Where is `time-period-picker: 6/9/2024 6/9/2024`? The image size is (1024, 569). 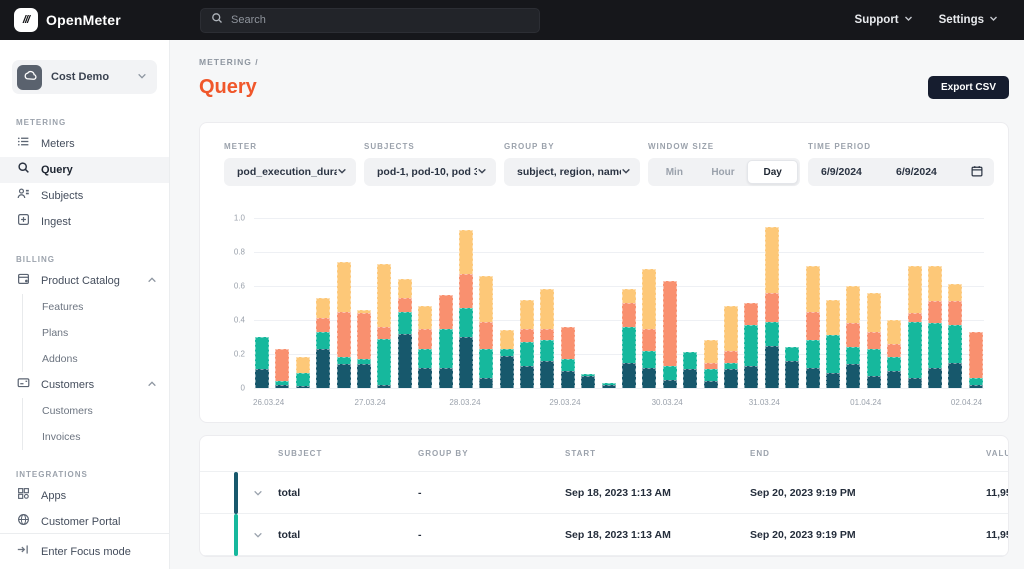
time-period-picker: 6/9/2024 6/9/2024 is located at coordinates (901, 172).